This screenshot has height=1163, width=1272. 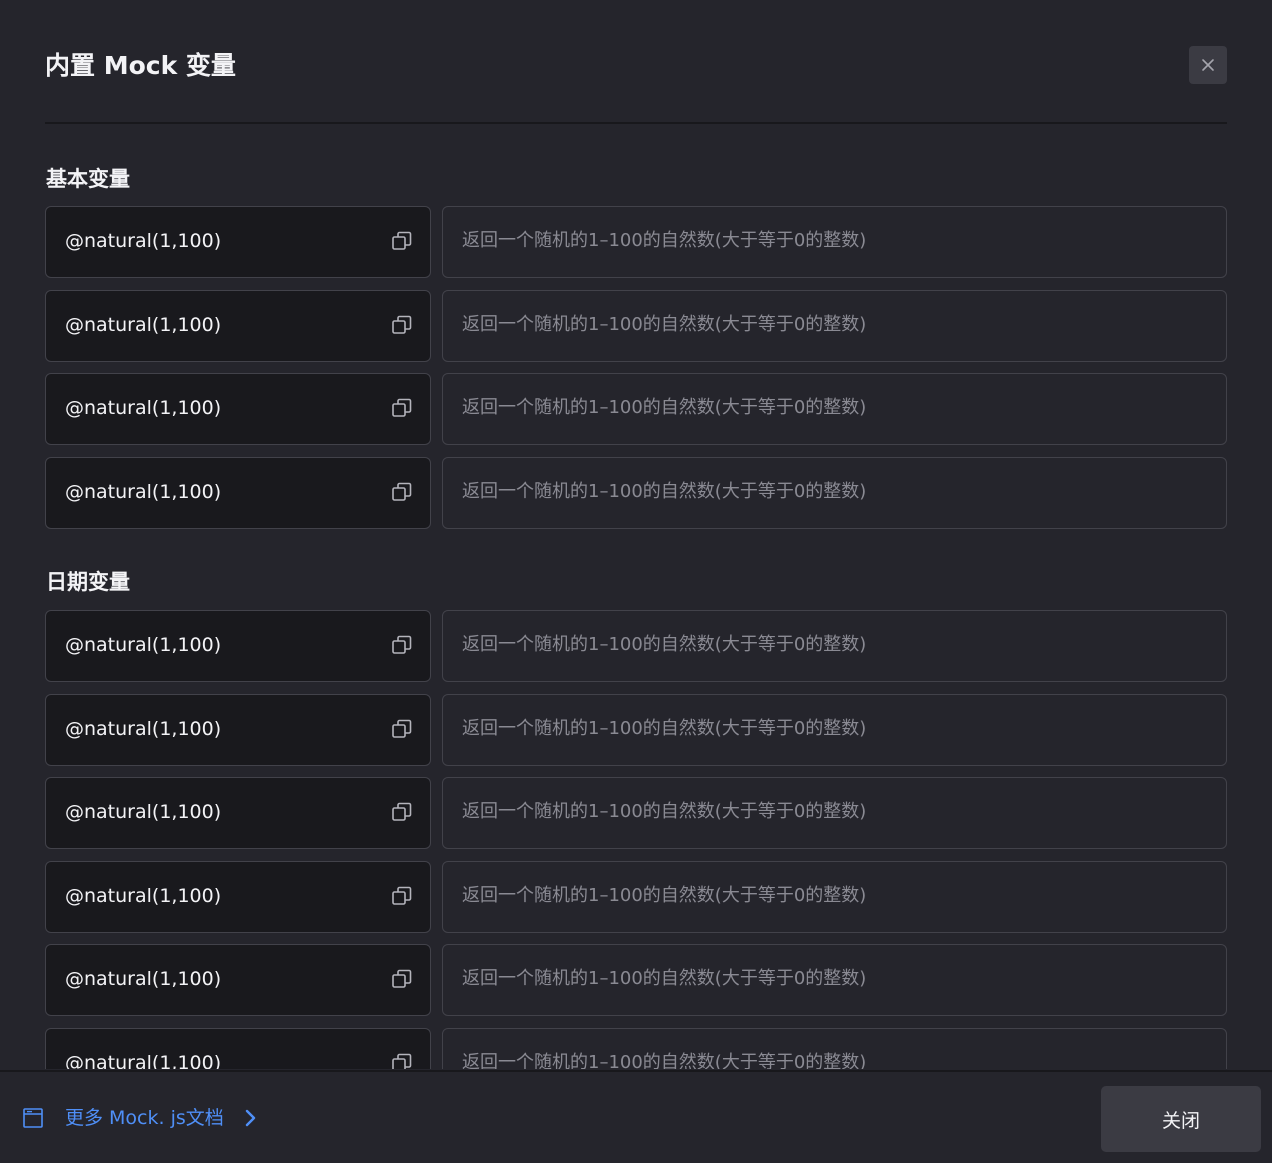 What do you see at coordinates (1181, 1119) in the screenshot?
I see `close-button: 关闭` at bounding box center [1181, 1119].